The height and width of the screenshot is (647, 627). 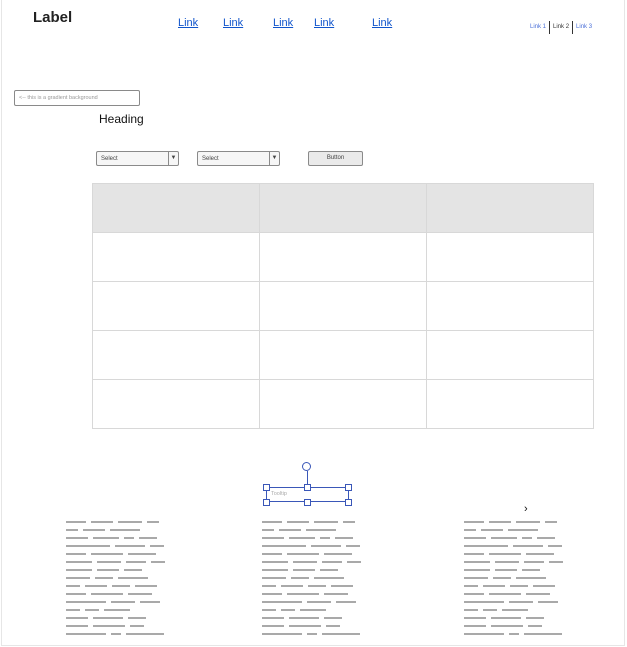 What do you see at coordinates (137, 158) in the screenshot?
I see `select-dropdown-1: Select ▼` at bounding box center [137, 158].